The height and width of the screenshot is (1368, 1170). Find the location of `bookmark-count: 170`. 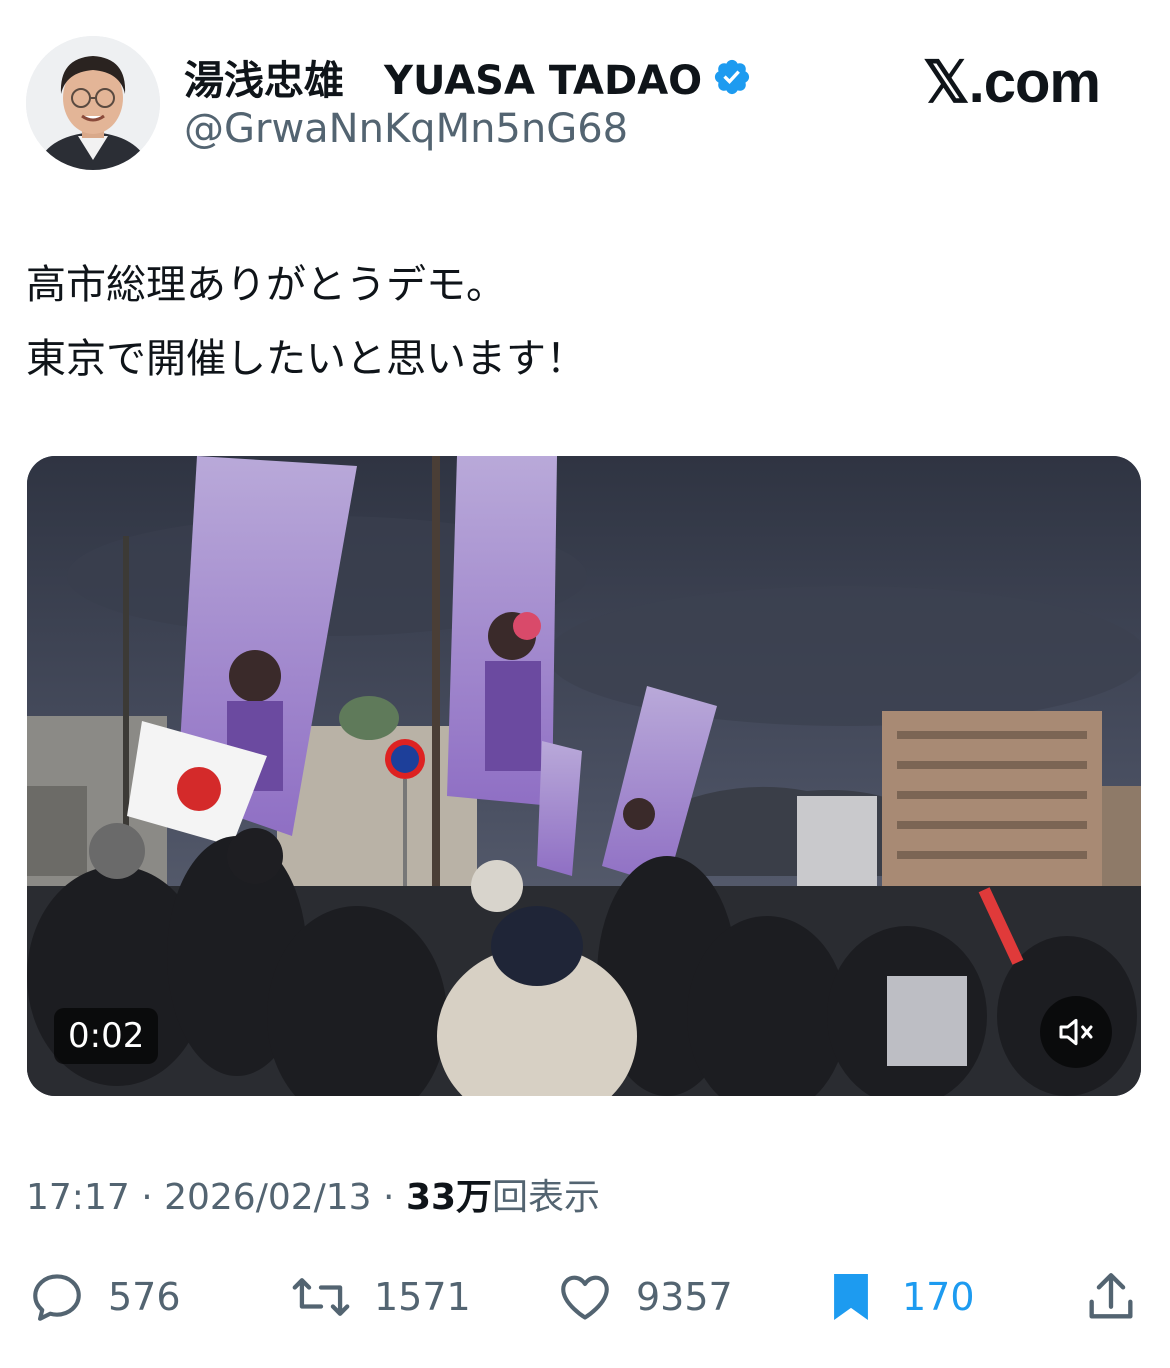

bookmark-count: 170 is located at coordinates (938, 1297).